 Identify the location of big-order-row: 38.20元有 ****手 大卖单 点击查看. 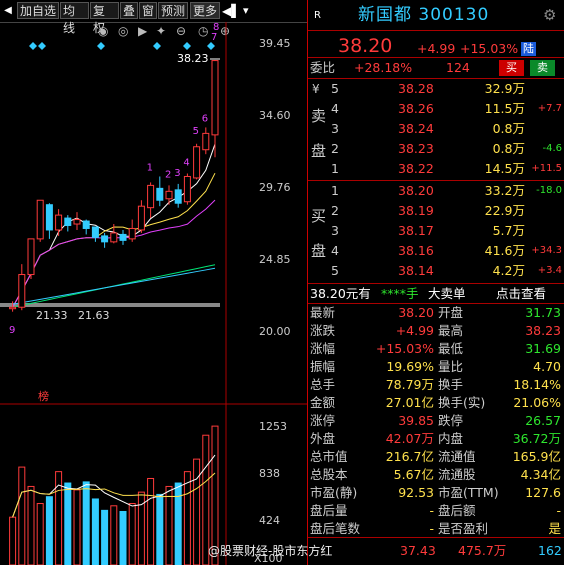
(436, 294).